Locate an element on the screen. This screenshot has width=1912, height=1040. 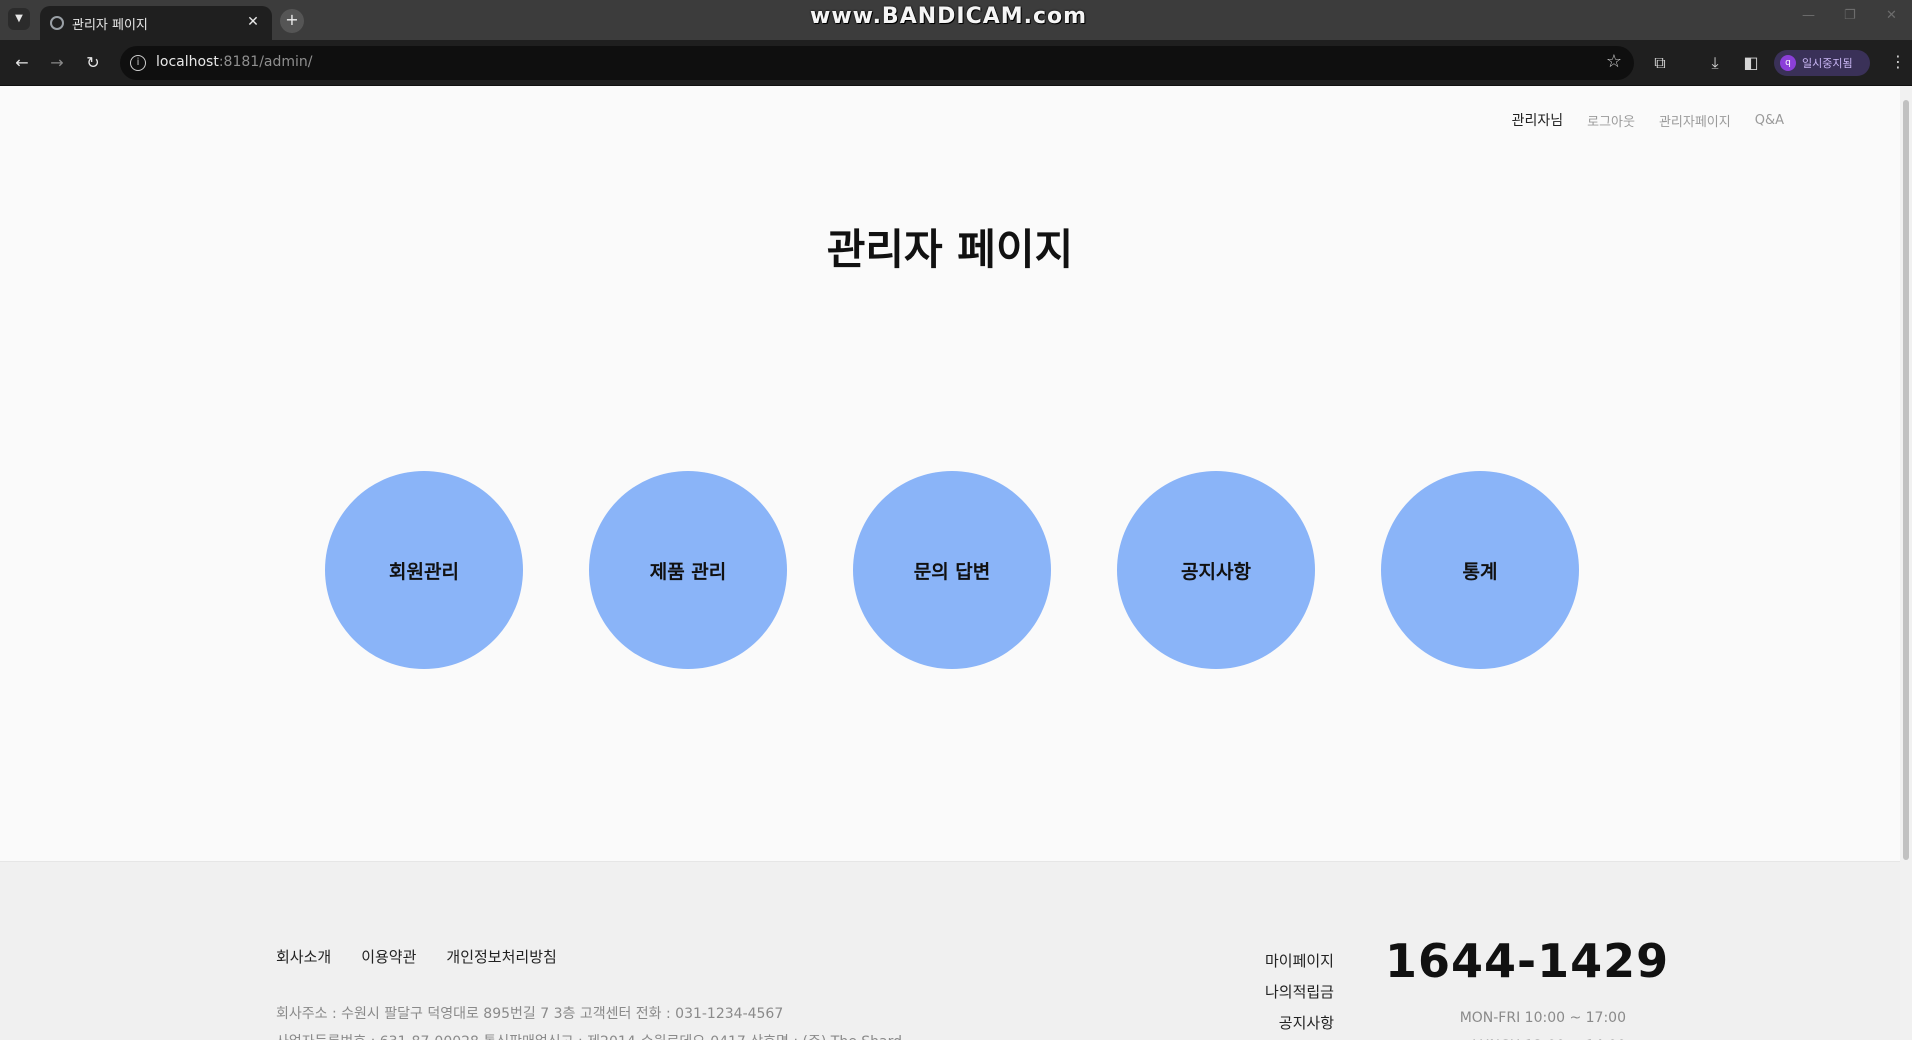
inquiry-answer-label: 문의 답변 is located at coordinates (952, 571).